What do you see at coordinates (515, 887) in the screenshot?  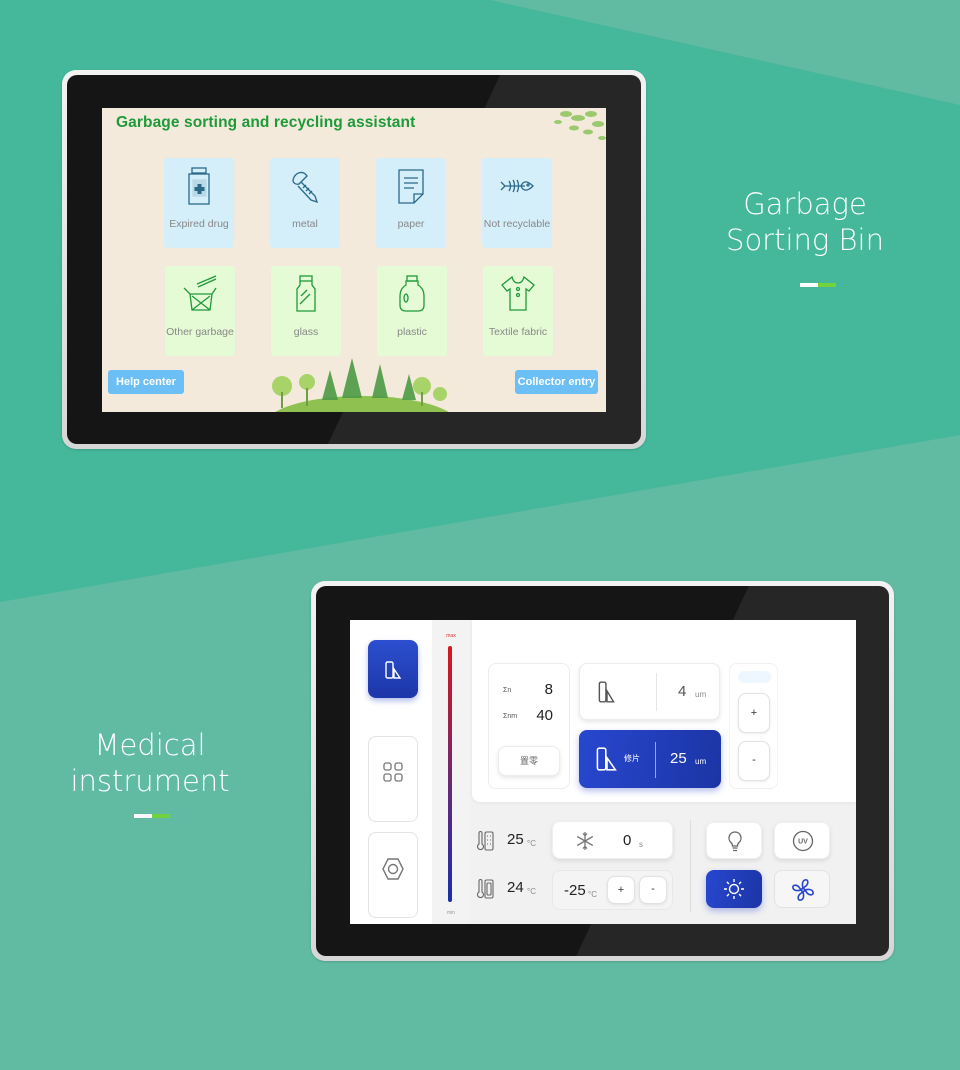 I see `temp-2-value: 24` at bounding box center [515, 887].